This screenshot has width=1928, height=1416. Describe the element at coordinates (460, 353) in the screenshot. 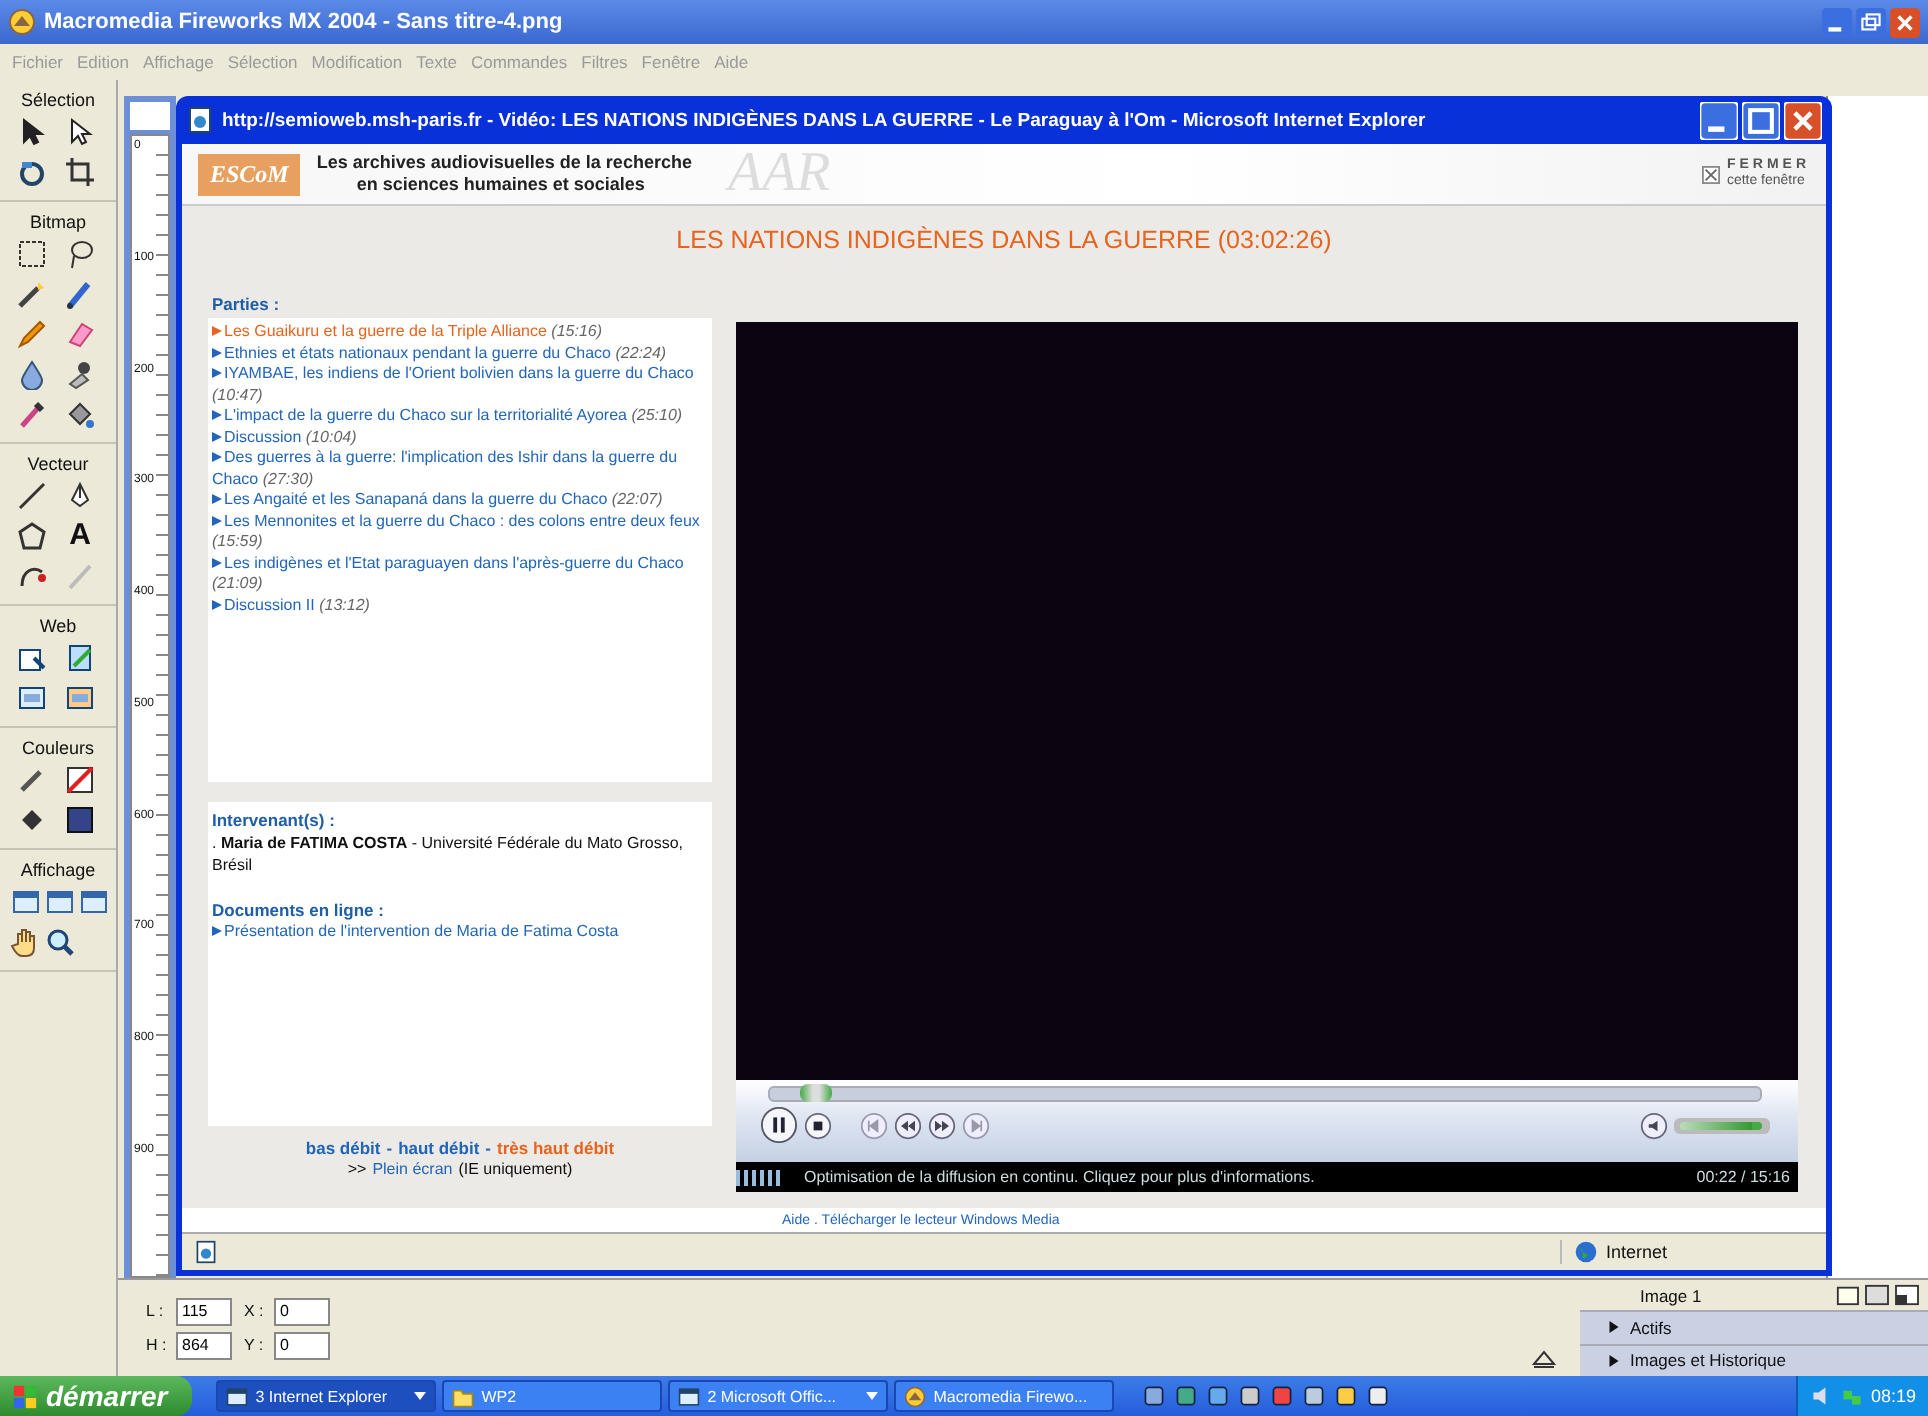

I see `part-link: Ethnies et états nationaux pendant la guerre du Chaco (22:24)` at that location.